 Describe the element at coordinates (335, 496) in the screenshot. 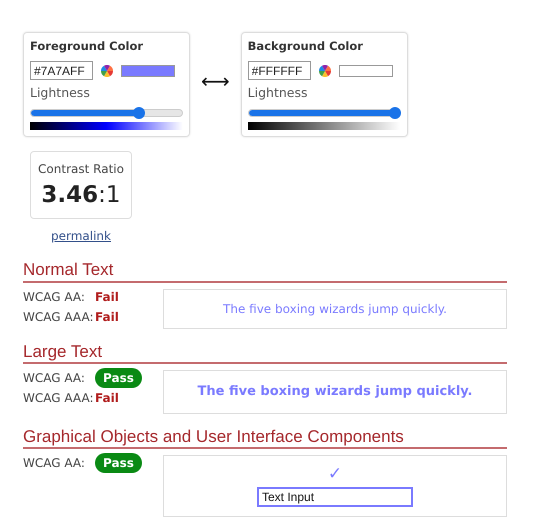

I see `text-input-field: Text Input` at that location.